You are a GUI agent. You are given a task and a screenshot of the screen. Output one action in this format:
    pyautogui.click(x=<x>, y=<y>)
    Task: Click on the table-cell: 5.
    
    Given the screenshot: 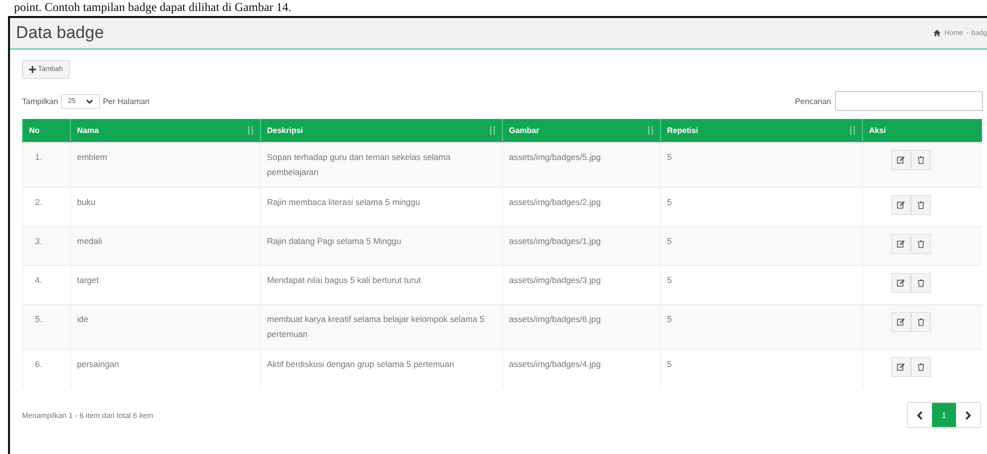 What is the action you would take?
    pyautogui.click(x=46, y=327)
    